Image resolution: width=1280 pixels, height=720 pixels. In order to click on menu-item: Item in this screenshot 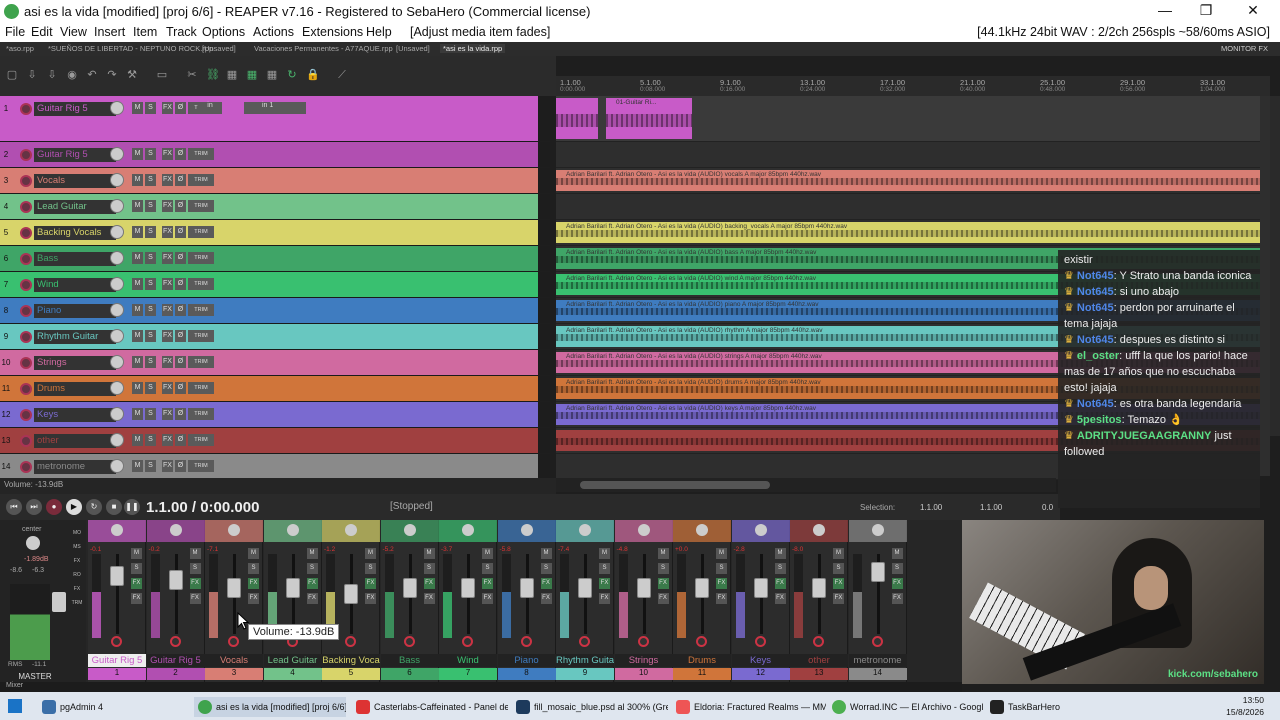, I will do `click(145, 32)`.